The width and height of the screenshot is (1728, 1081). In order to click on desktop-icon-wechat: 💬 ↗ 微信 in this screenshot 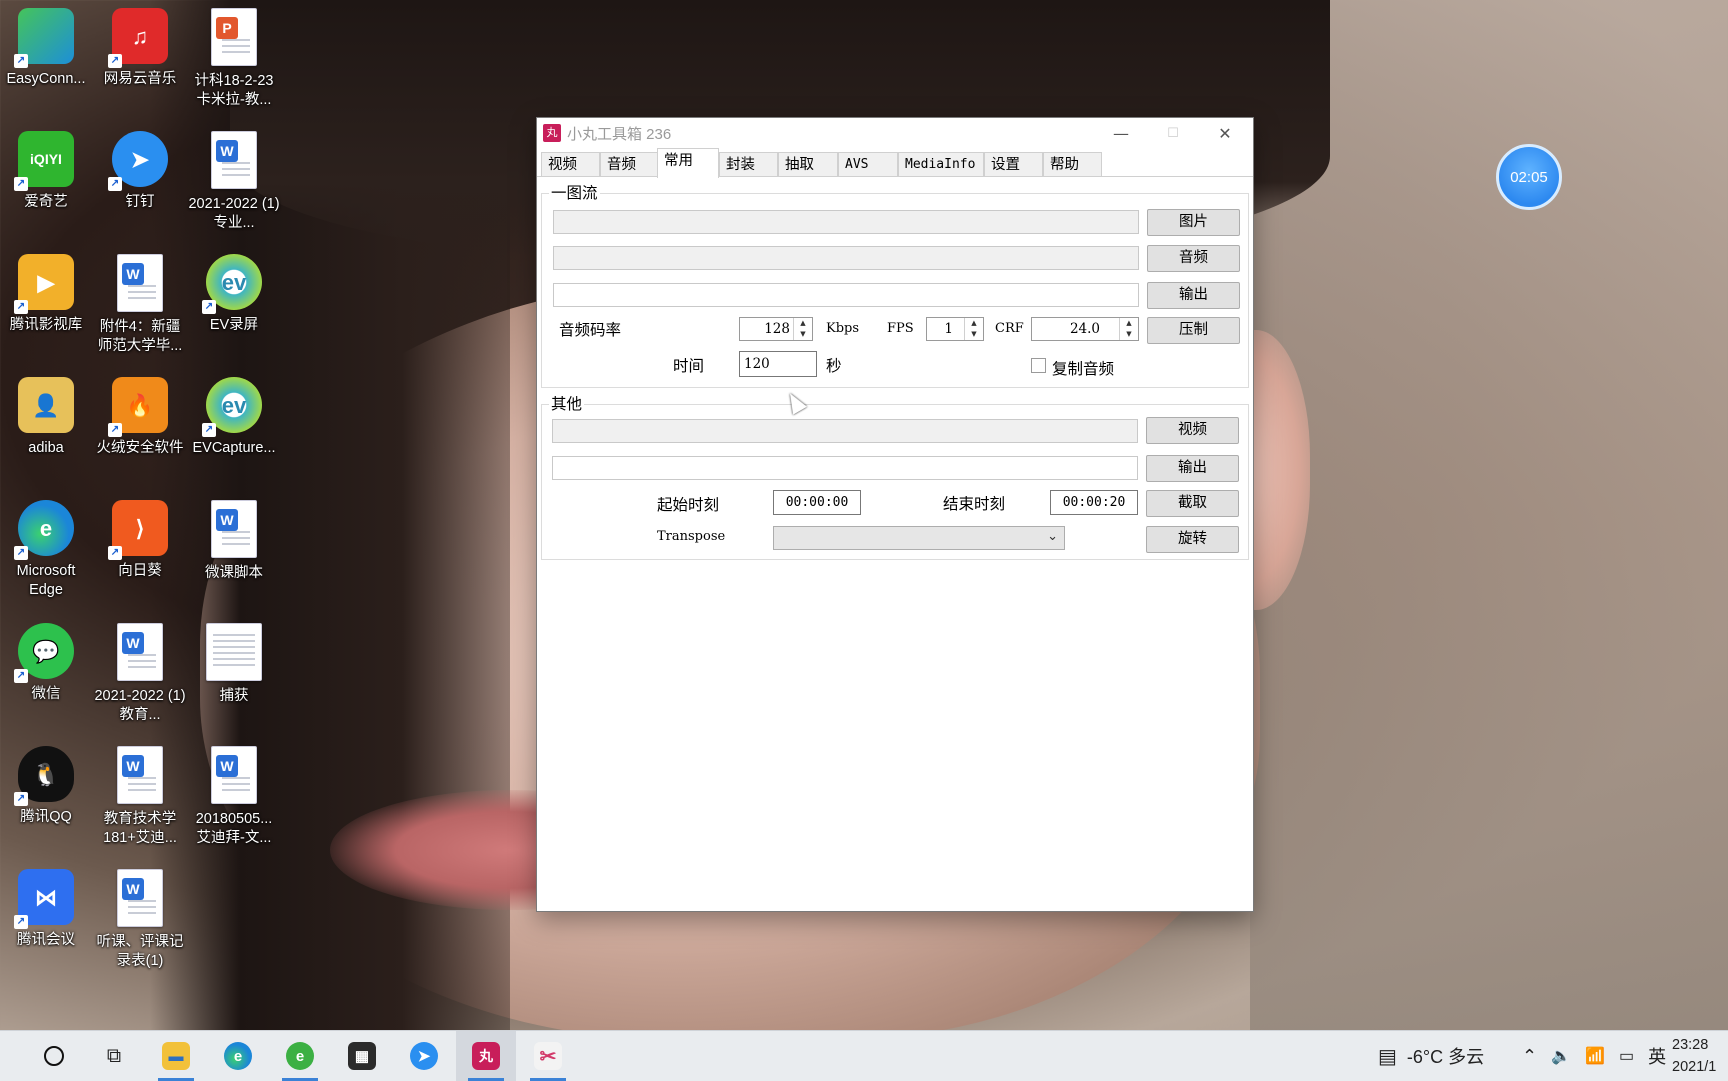, I will do `click(46, 663)`.